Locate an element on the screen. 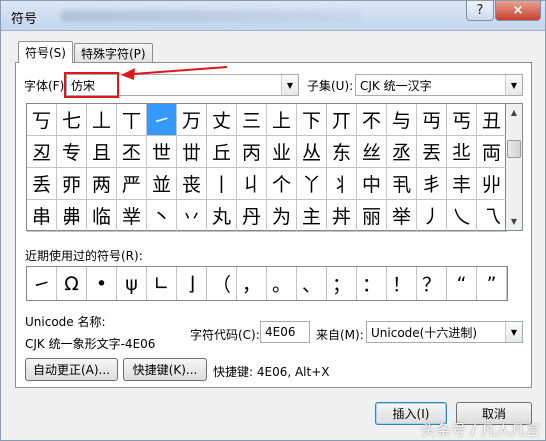 Image resolution: width=546 pixels, height=441 pixels. tab-special-characters: 特殊字符(P) is located at coordinates (113, 53).